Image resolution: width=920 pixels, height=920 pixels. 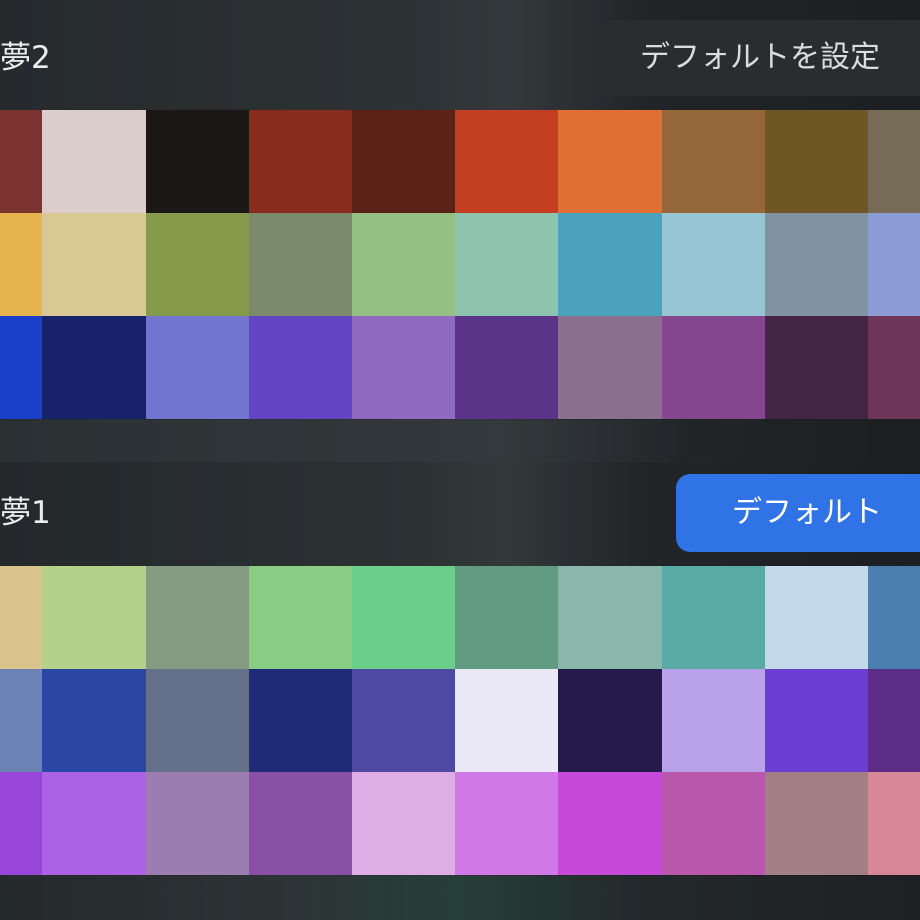 I want to click on palette-header: 夢1 デフォルト, so click(x=460, y=514).